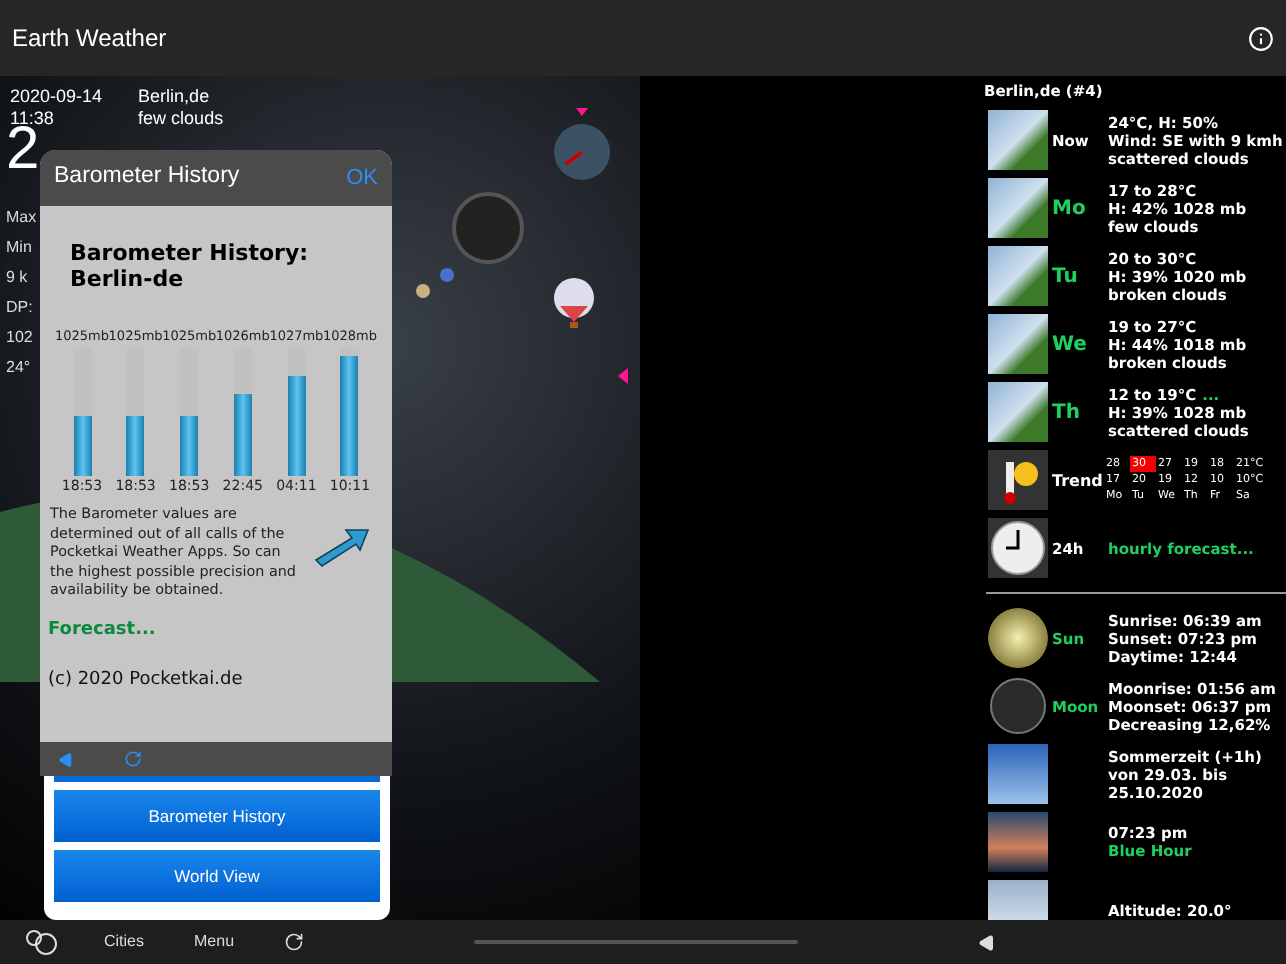 The image size is (1286, 964). What do you see at coordinates (217, 876) in the screenshot?
I see `popup-option: World View` at bounding box center [217, 876].